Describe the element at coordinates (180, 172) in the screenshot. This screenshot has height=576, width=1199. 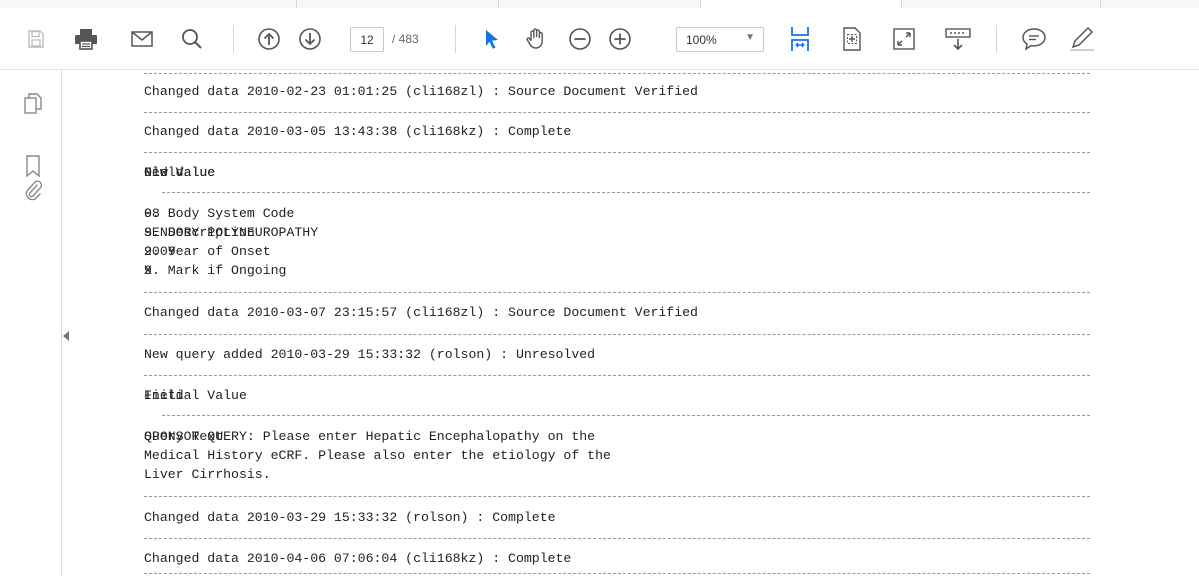
I see `column-header-new-value: New Value` at that location.